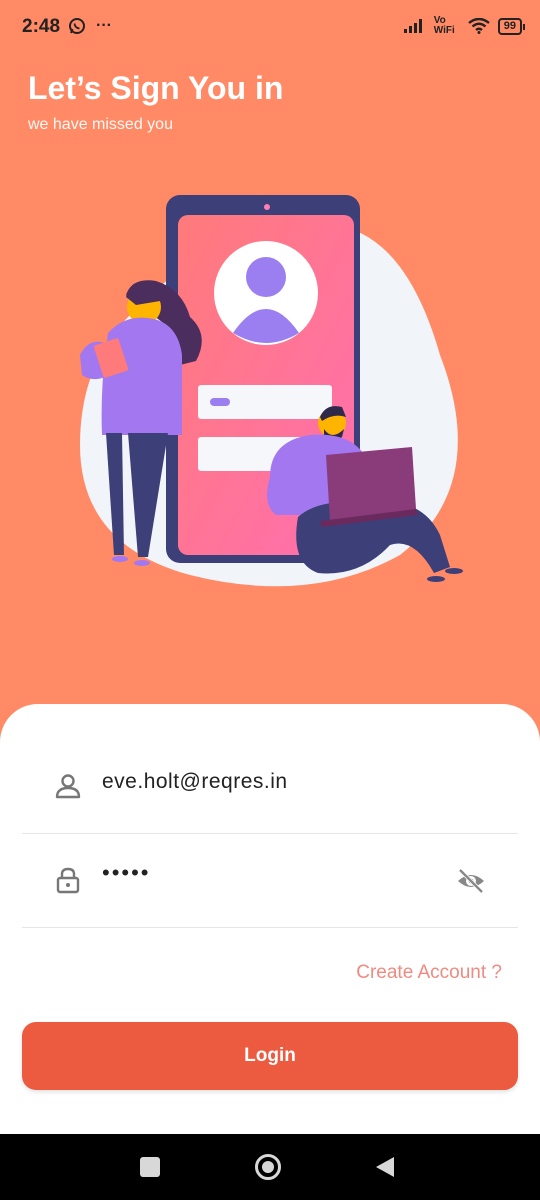  I want to click on create-account-link: Create Account ?, so click(429, 973).